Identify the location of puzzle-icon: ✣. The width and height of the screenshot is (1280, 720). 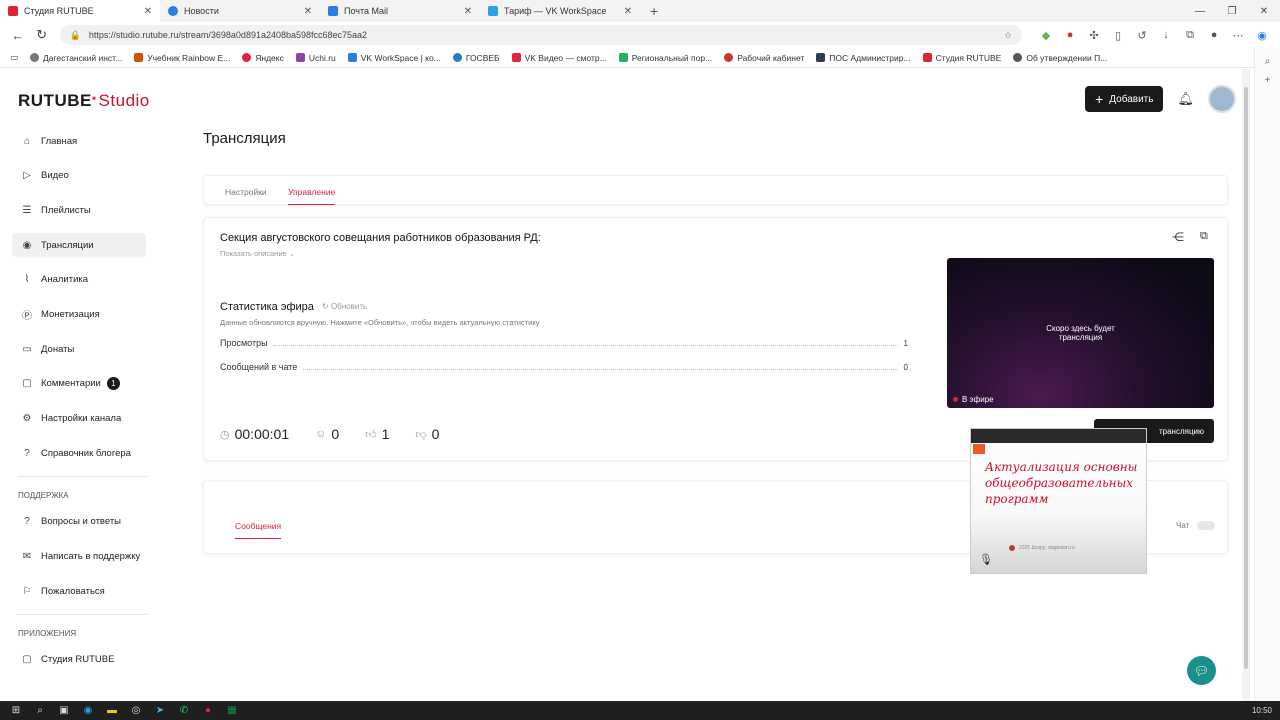
(1094, 35).